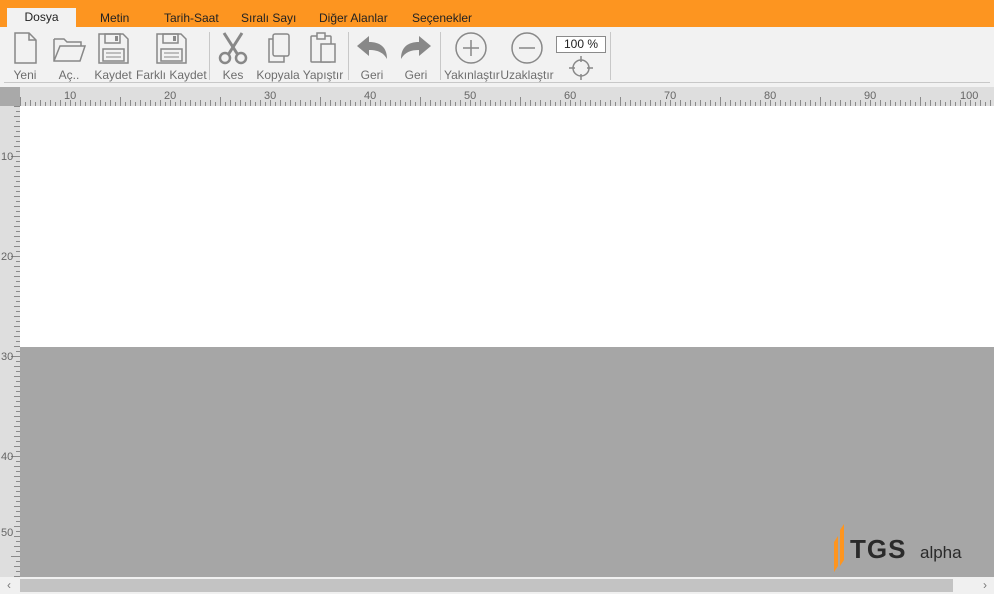 The height and width of the screenshot is (594, 994). What do you see at coordinates (497, 96) in the screenshot?
I see `horizontal-ruler` at bounding box center [497, 96].